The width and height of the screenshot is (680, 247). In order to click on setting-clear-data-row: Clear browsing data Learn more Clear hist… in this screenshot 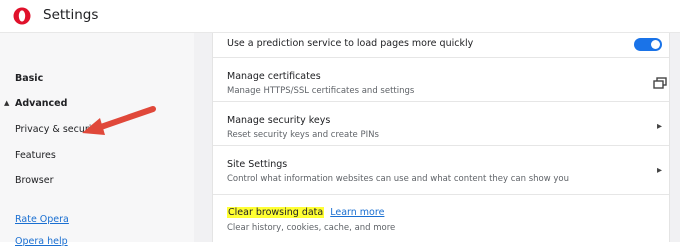, I will do `click(441, 218)`.